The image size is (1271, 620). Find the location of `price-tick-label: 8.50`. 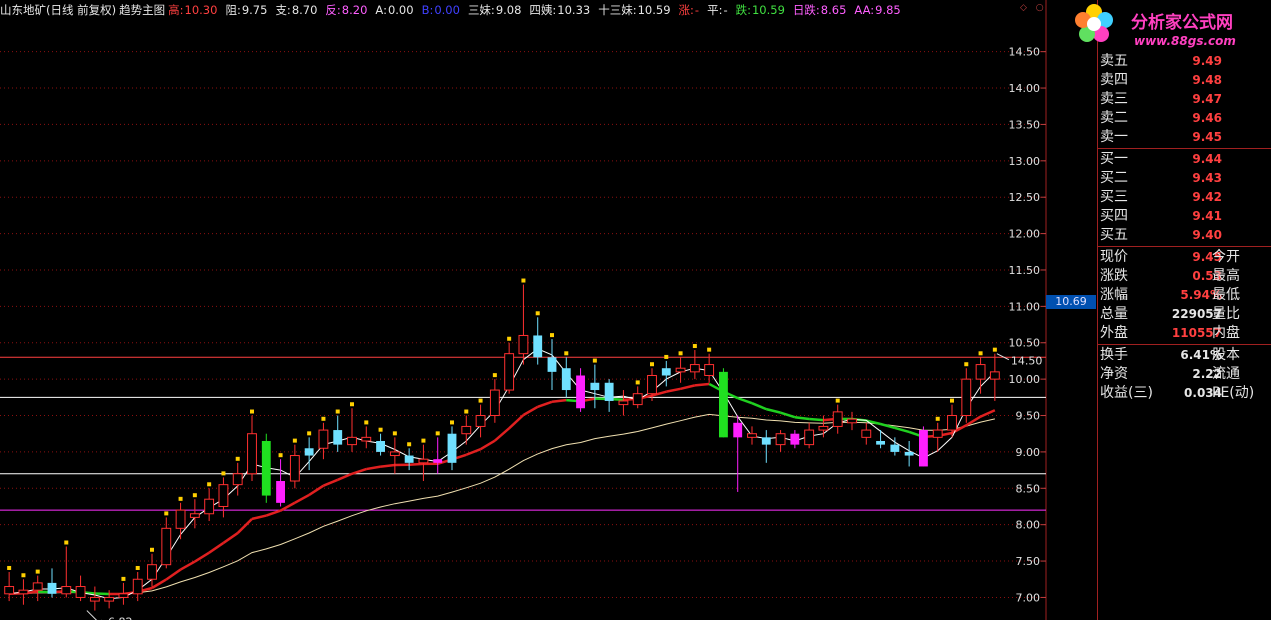

price-tick-label: 8.50 is located at coordinates (1028, 488).